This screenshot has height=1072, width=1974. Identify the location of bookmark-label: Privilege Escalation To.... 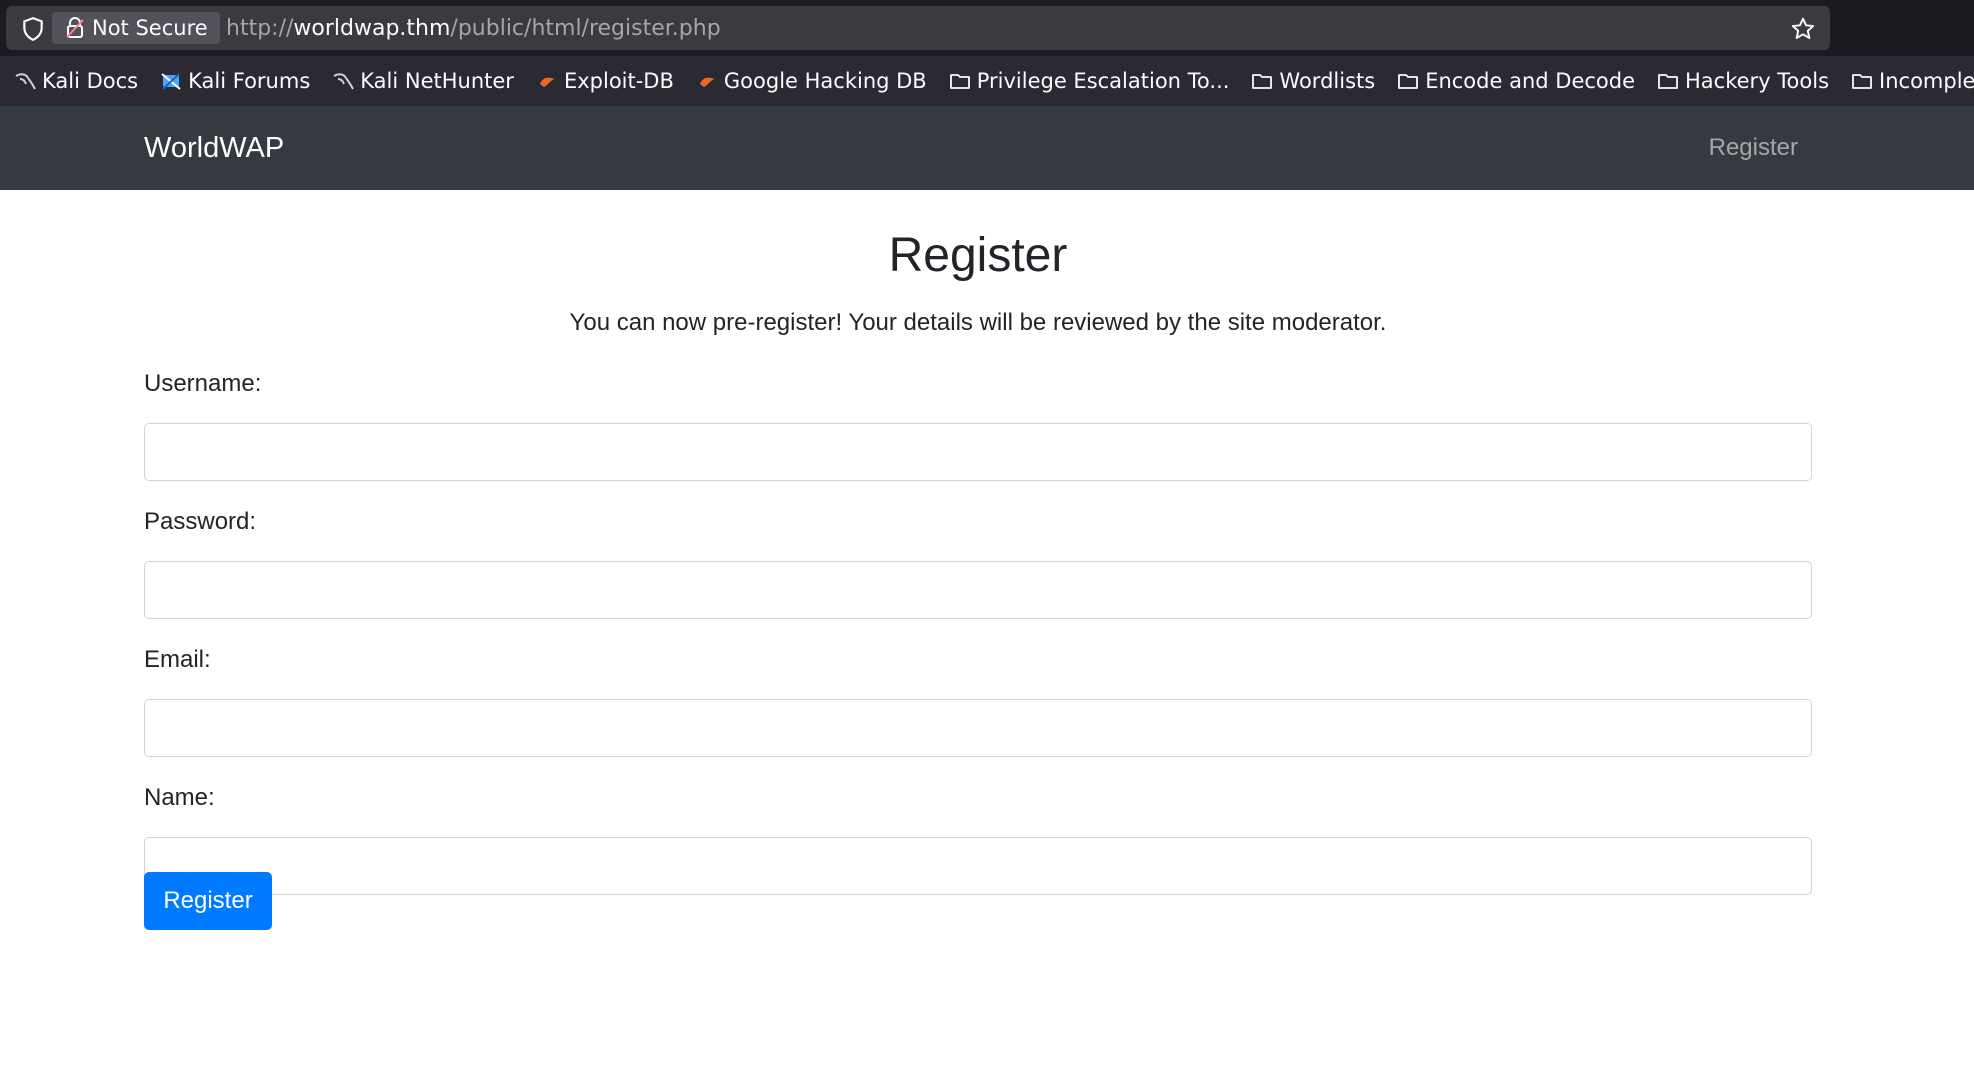
(1103, 81).